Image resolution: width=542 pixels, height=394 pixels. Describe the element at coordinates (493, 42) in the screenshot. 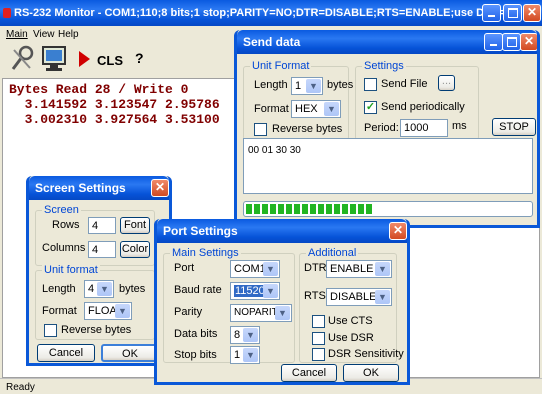

I see `send-data-minimize-button` at that location.